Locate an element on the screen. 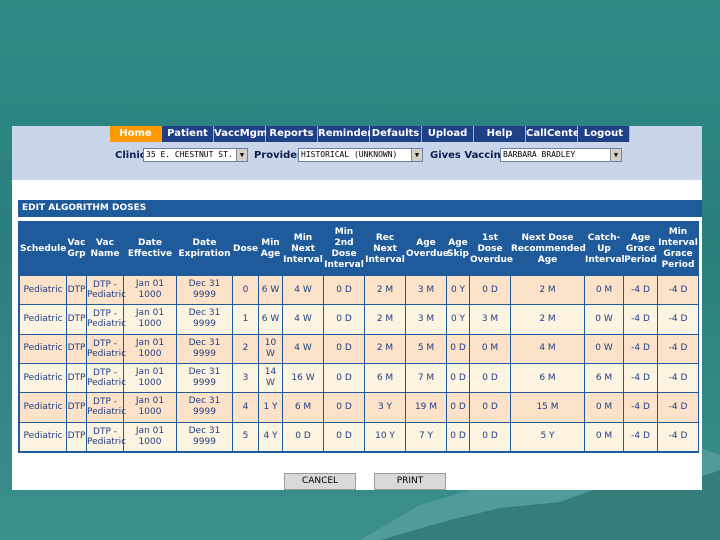 Image resolution: width=720 pixels, height=540 pixels. provider-select: HISTORICAL (UNKNOWN) ▼ is located at coordinates (360, 155).